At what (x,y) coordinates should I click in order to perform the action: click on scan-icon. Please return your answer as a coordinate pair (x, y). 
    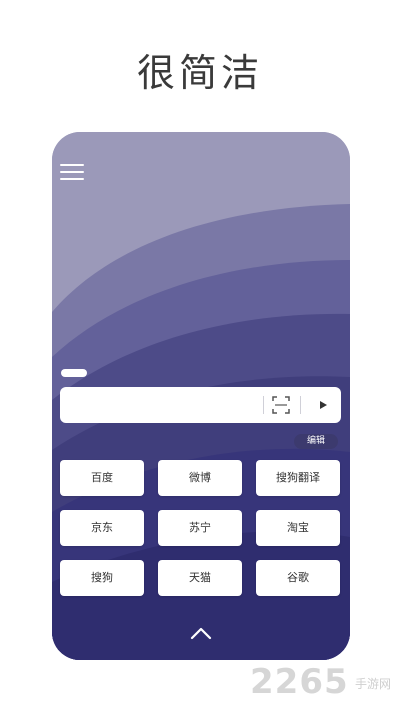
    Looking at the image, I should click on (281, 405).